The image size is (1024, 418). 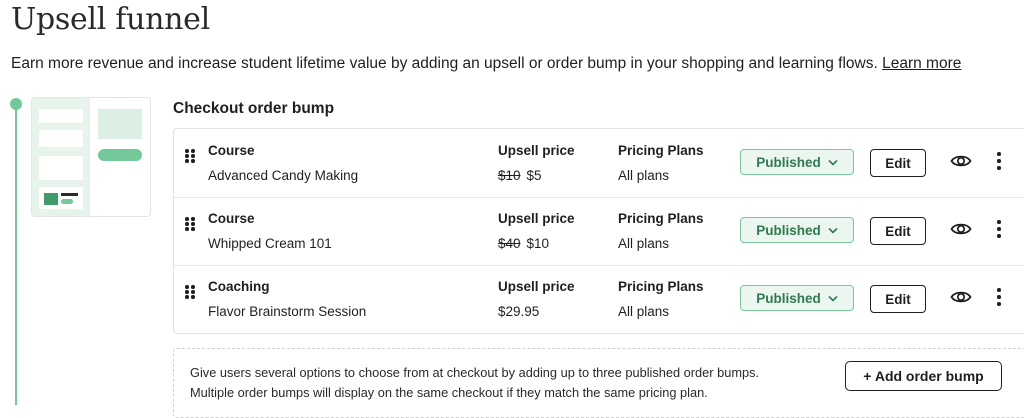 What do you see at coordinates (239, 286) in the screenshot?
I see `product-type: Coaching` at bounding box center [239, 286].